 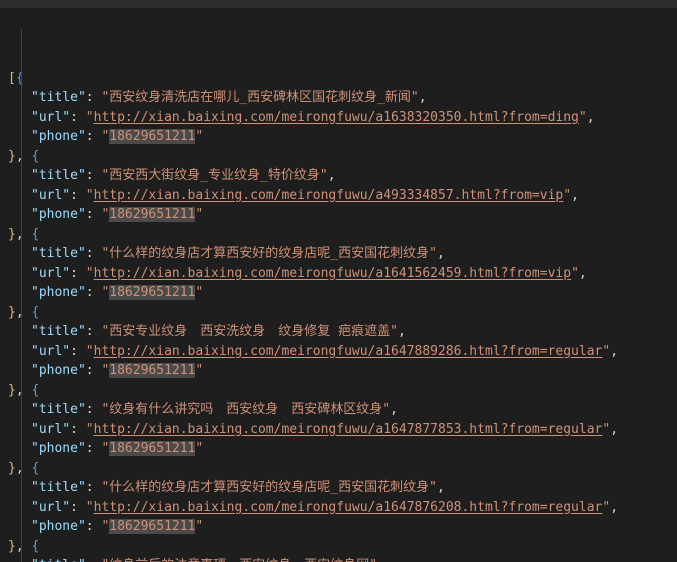 What do you see at coordinates (245, 409) in the screenshot?
I see `json-value-title: "纹身有什么讲究吗 西安纹身 西安碑林区纹身"` at bounding box center [245, 409].